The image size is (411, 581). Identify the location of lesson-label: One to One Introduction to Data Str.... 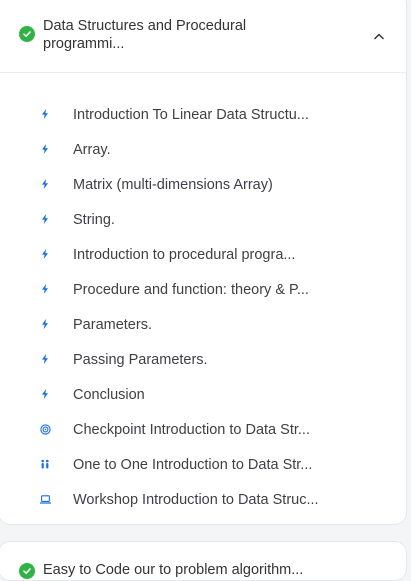
(193, 465).